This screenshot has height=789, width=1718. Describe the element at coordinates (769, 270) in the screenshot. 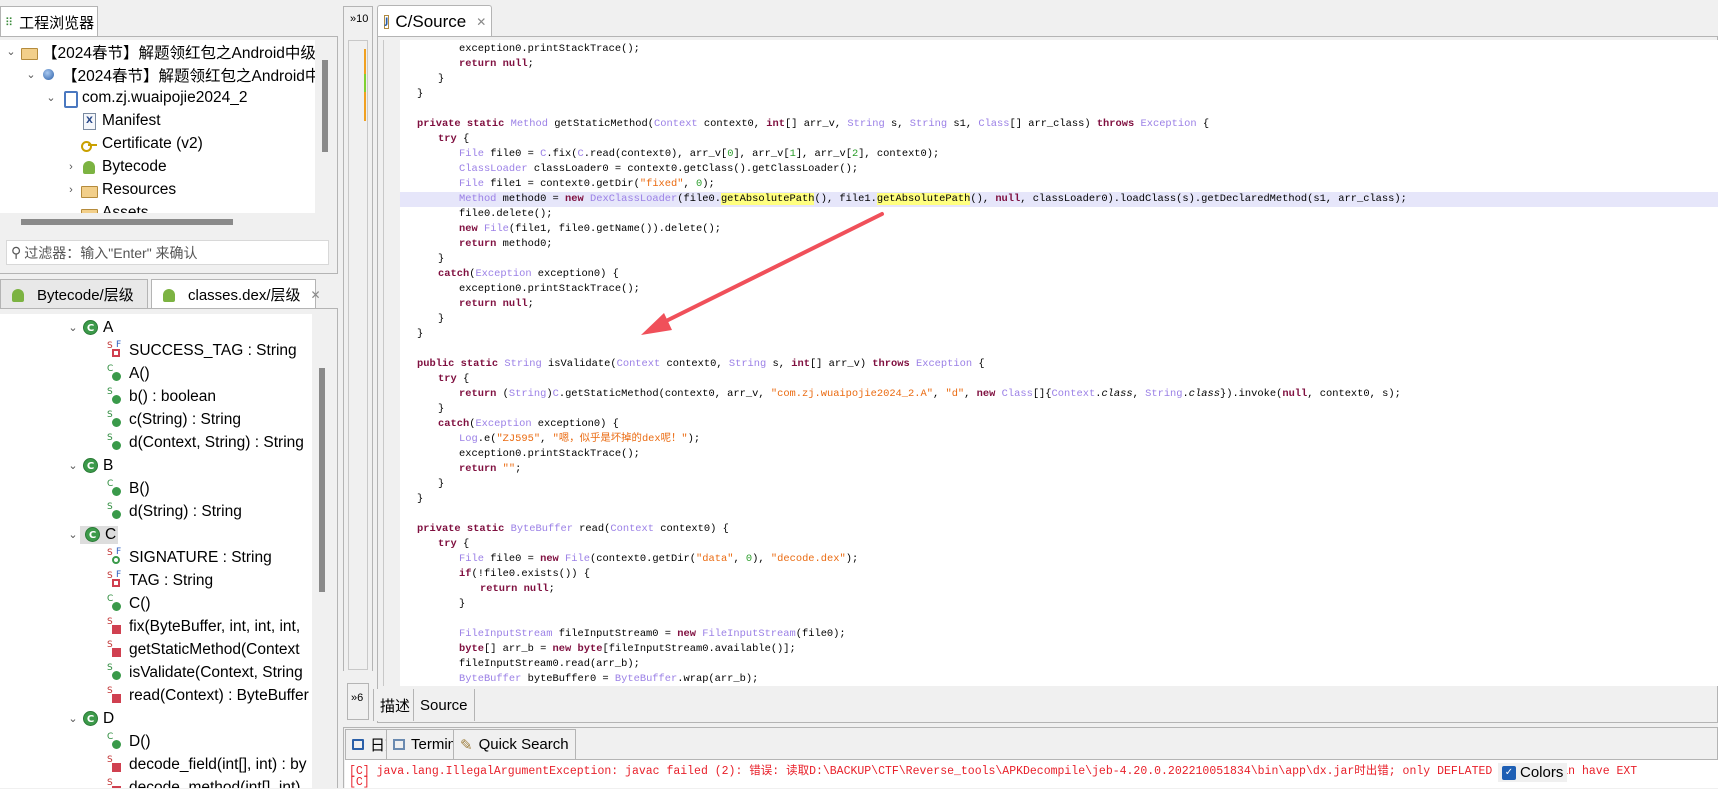

I see `arrow-shaft` at that location.